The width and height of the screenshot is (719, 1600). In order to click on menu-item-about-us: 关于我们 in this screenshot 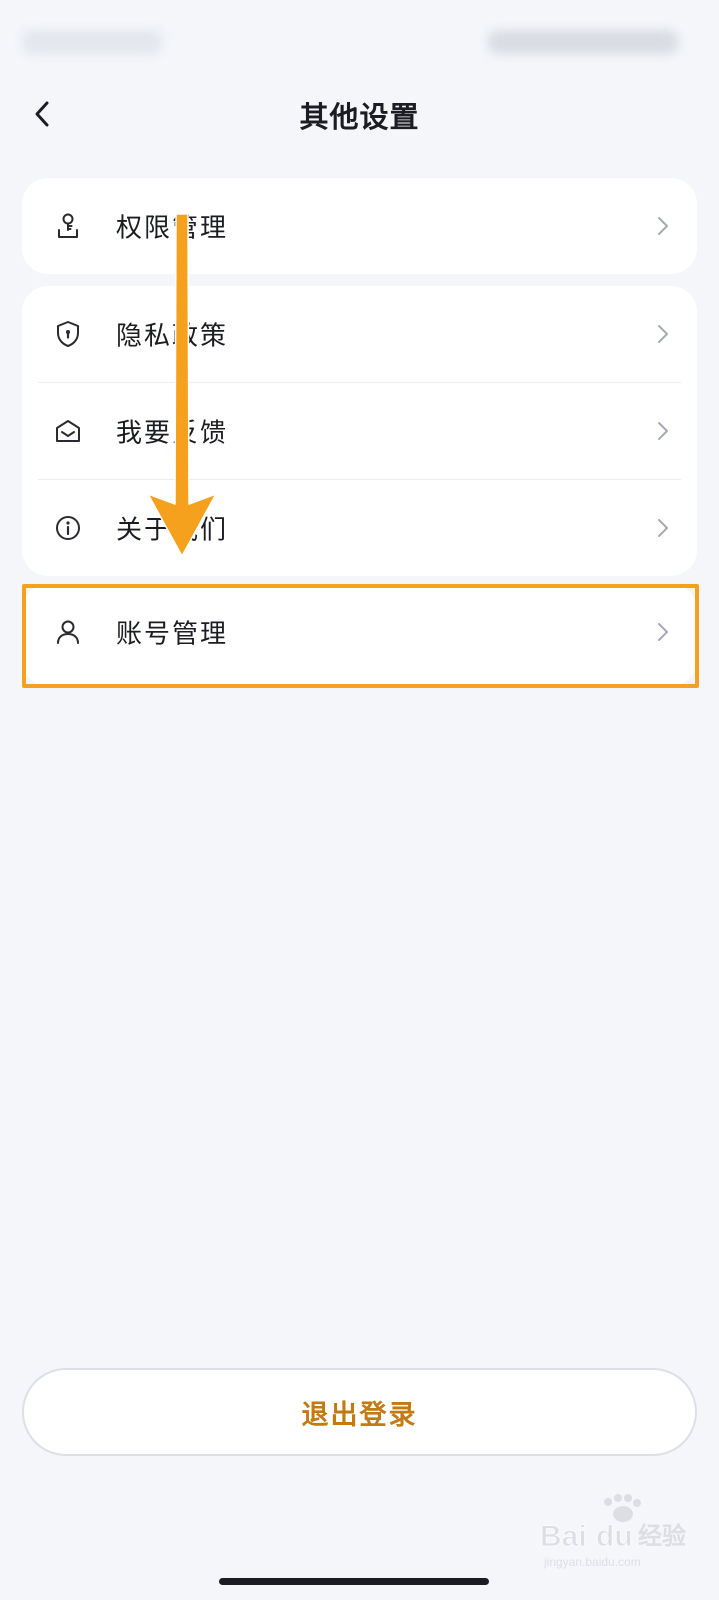, I will do `click(359, 528)`.